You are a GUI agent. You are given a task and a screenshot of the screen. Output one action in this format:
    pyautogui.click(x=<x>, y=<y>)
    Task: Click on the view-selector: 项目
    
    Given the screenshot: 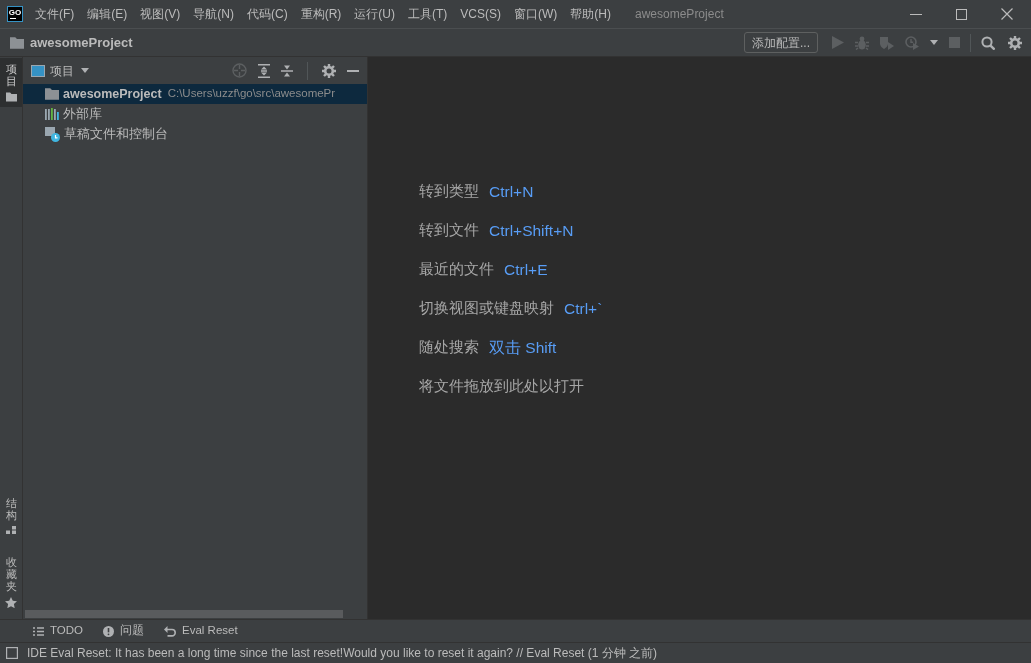 What is the action you would take?
    pyautogui.click(x=60, y=70)
    